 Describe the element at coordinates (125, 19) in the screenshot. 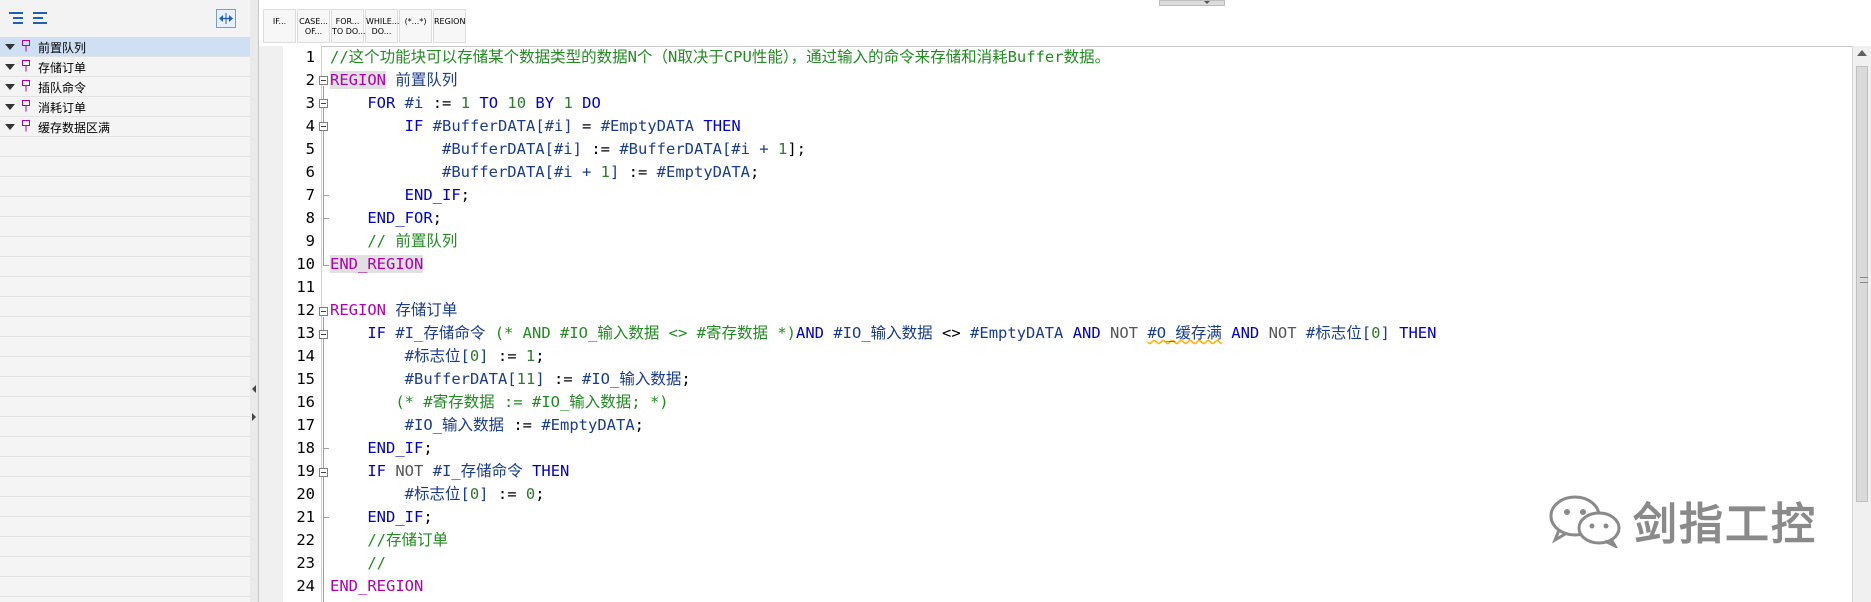

I see `navigation-toolbar` at that location.